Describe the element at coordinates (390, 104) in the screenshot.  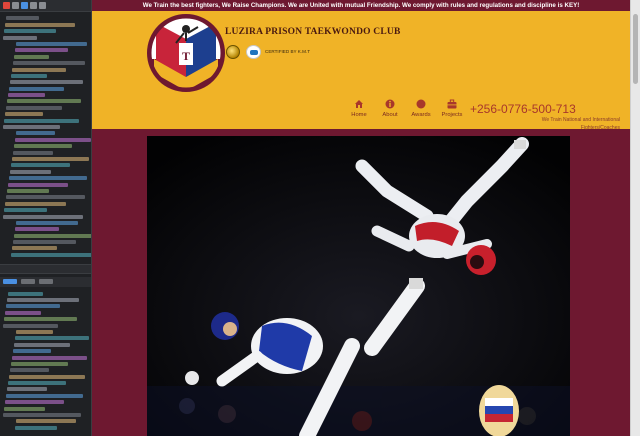
I see `info-icon` at that location.